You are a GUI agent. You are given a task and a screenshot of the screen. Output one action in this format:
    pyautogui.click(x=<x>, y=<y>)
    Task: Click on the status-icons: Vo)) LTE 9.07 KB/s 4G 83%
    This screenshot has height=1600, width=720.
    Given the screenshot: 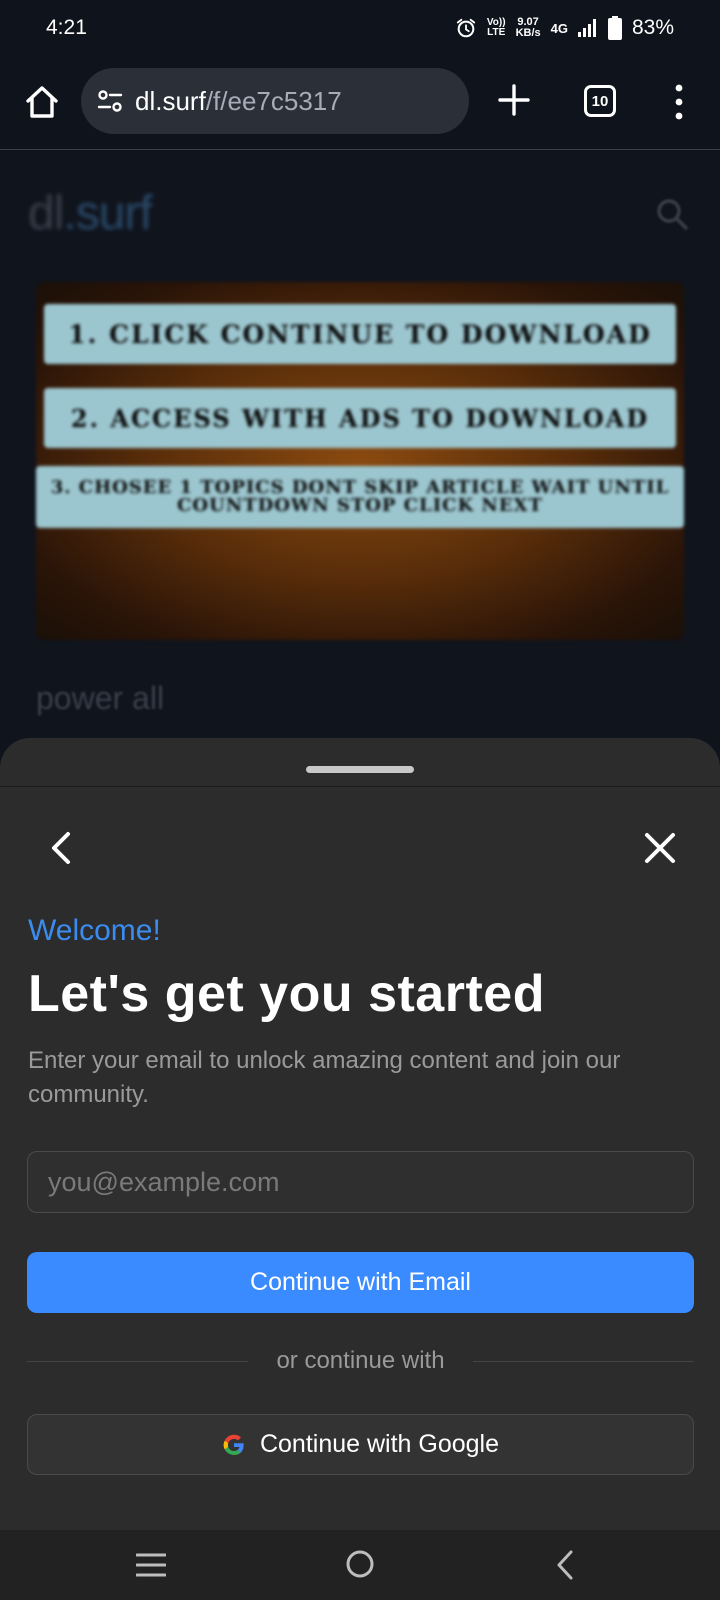 What is the action you would take?
    pyautogui.click(x=564, y=28)
    